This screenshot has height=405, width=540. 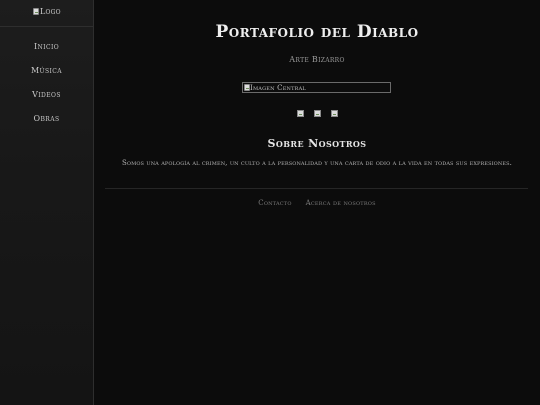 I want to click on logo-area: Logo, so click(x=46, y=13).